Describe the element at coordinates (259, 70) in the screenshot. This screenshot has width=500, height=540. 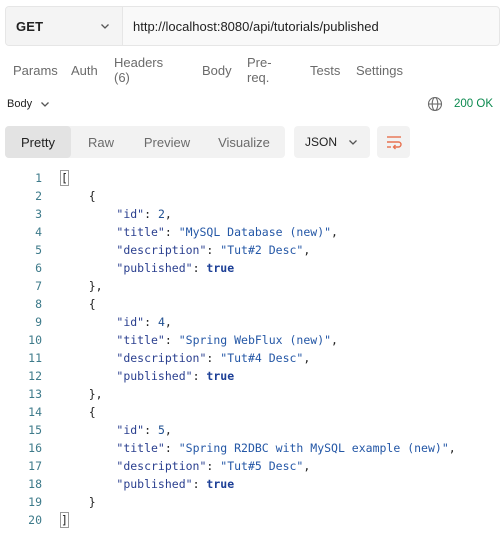
I see `tab-pre-request: Pre-req.` at that location.